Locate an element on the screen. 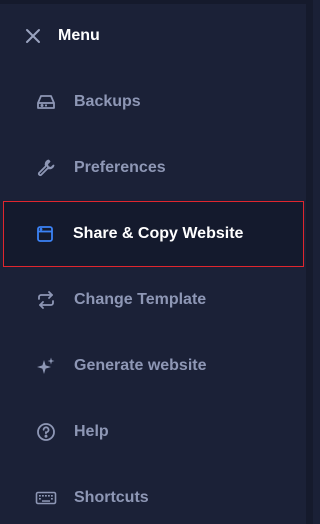  close-icon is located at coordinates (33, 36).